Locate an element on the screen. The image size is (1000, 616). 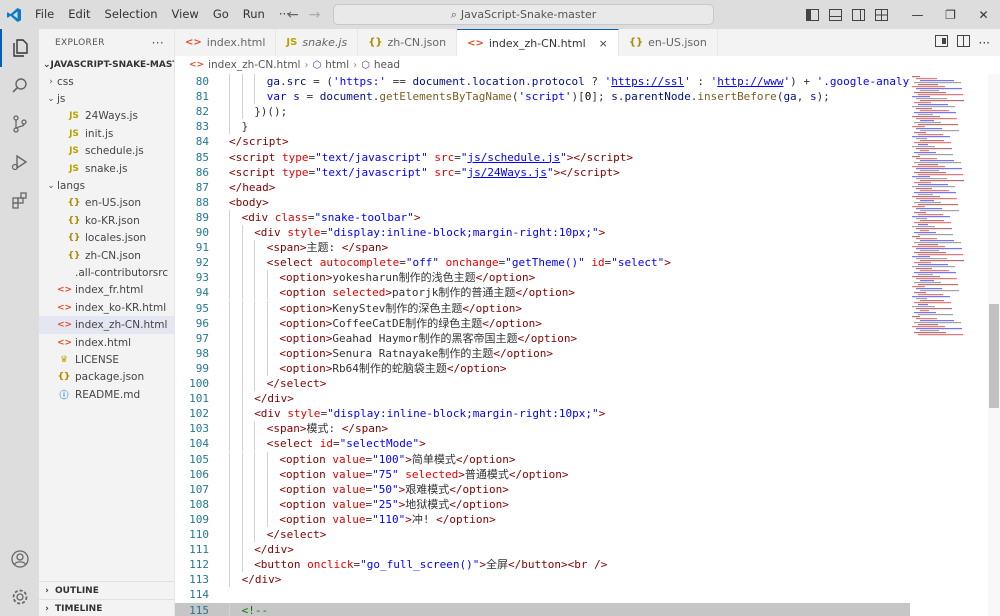
tree-file: ♛ LICENSE is located at coordinates (106, 359).